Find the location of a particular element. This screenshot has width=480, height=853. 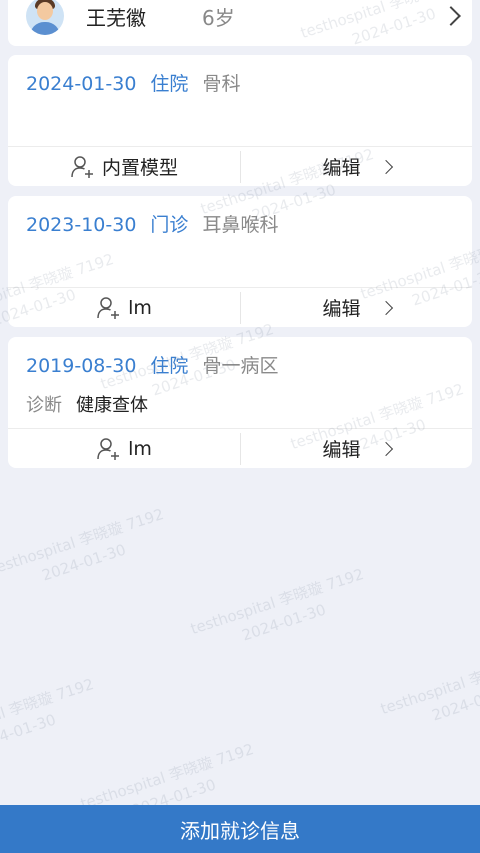

visit-header: 2024-01-30 住院 骨科 is located at coordinates (133, 82).